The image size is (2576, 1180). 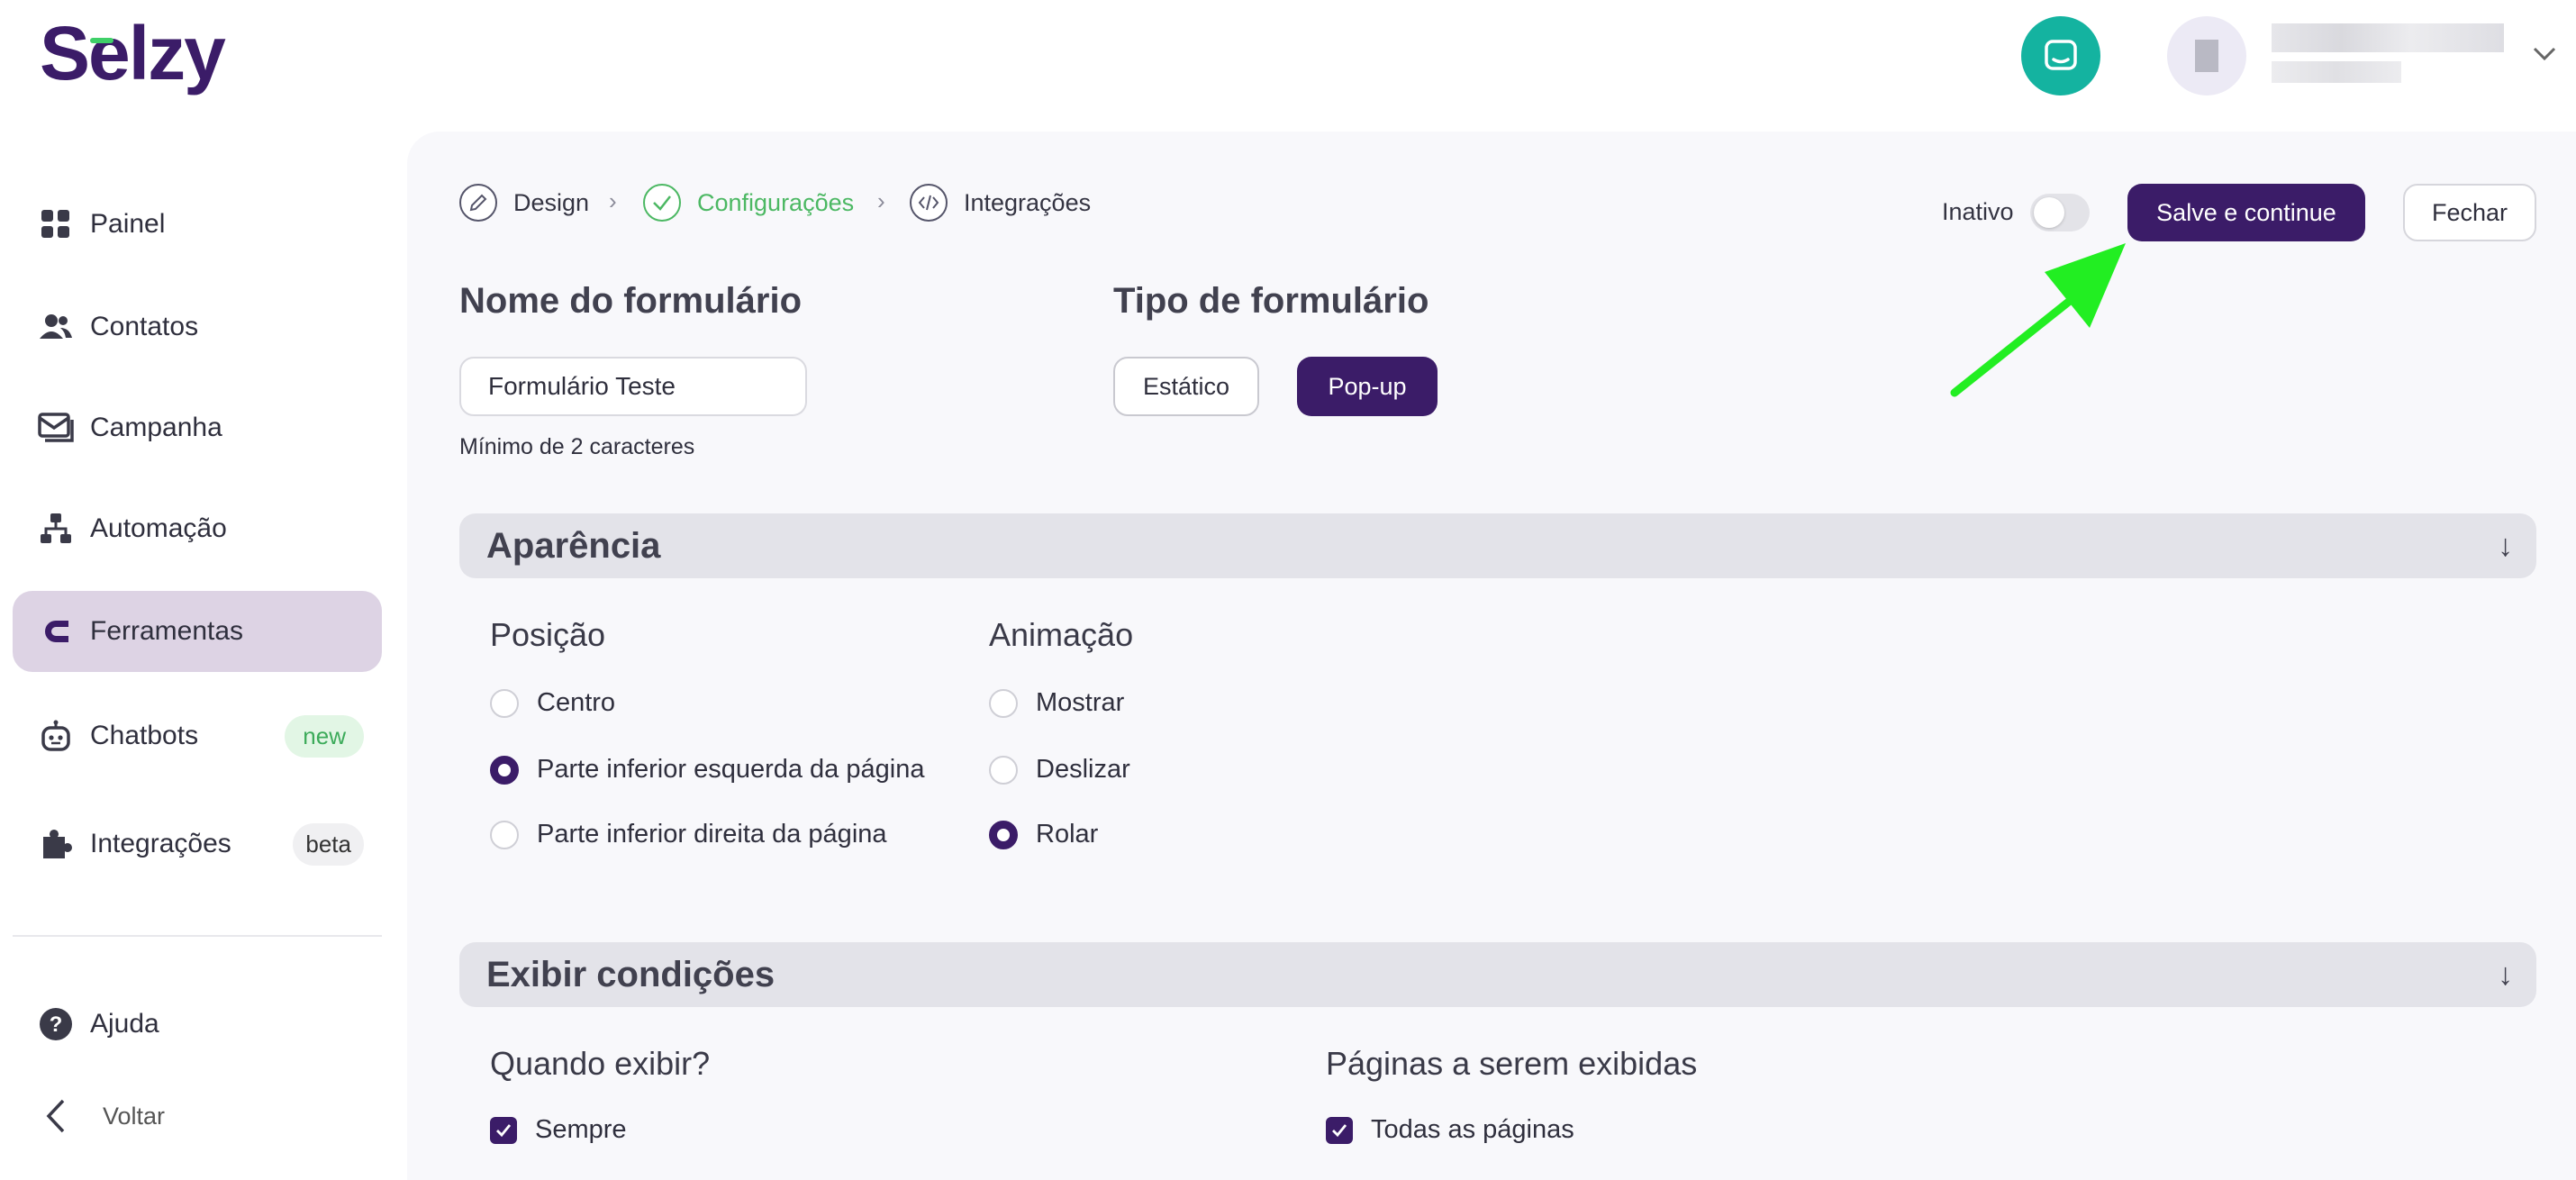 I want to click on form-type-static-button: Estático, so click(x=1186, y=386).